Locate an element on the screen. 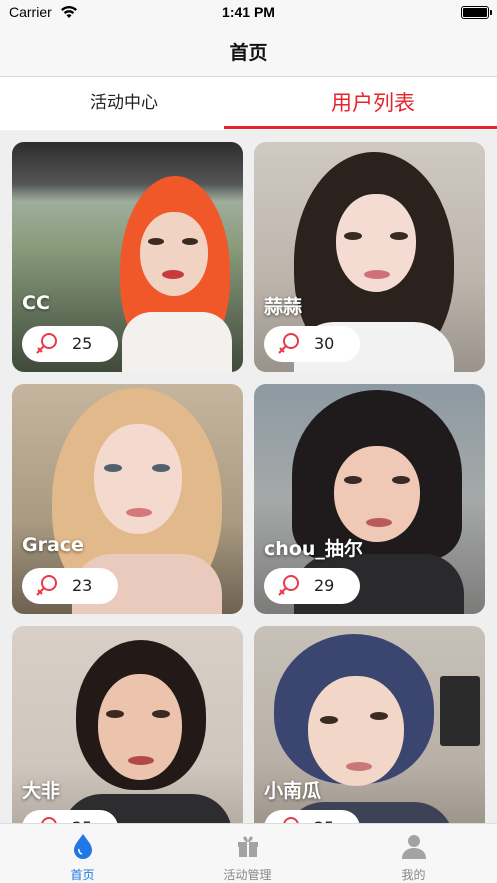 This screenshot has height=883, width=497. bottom-tab-bar: 首页 活动管理 我的 is located at coordinates (248, 853).